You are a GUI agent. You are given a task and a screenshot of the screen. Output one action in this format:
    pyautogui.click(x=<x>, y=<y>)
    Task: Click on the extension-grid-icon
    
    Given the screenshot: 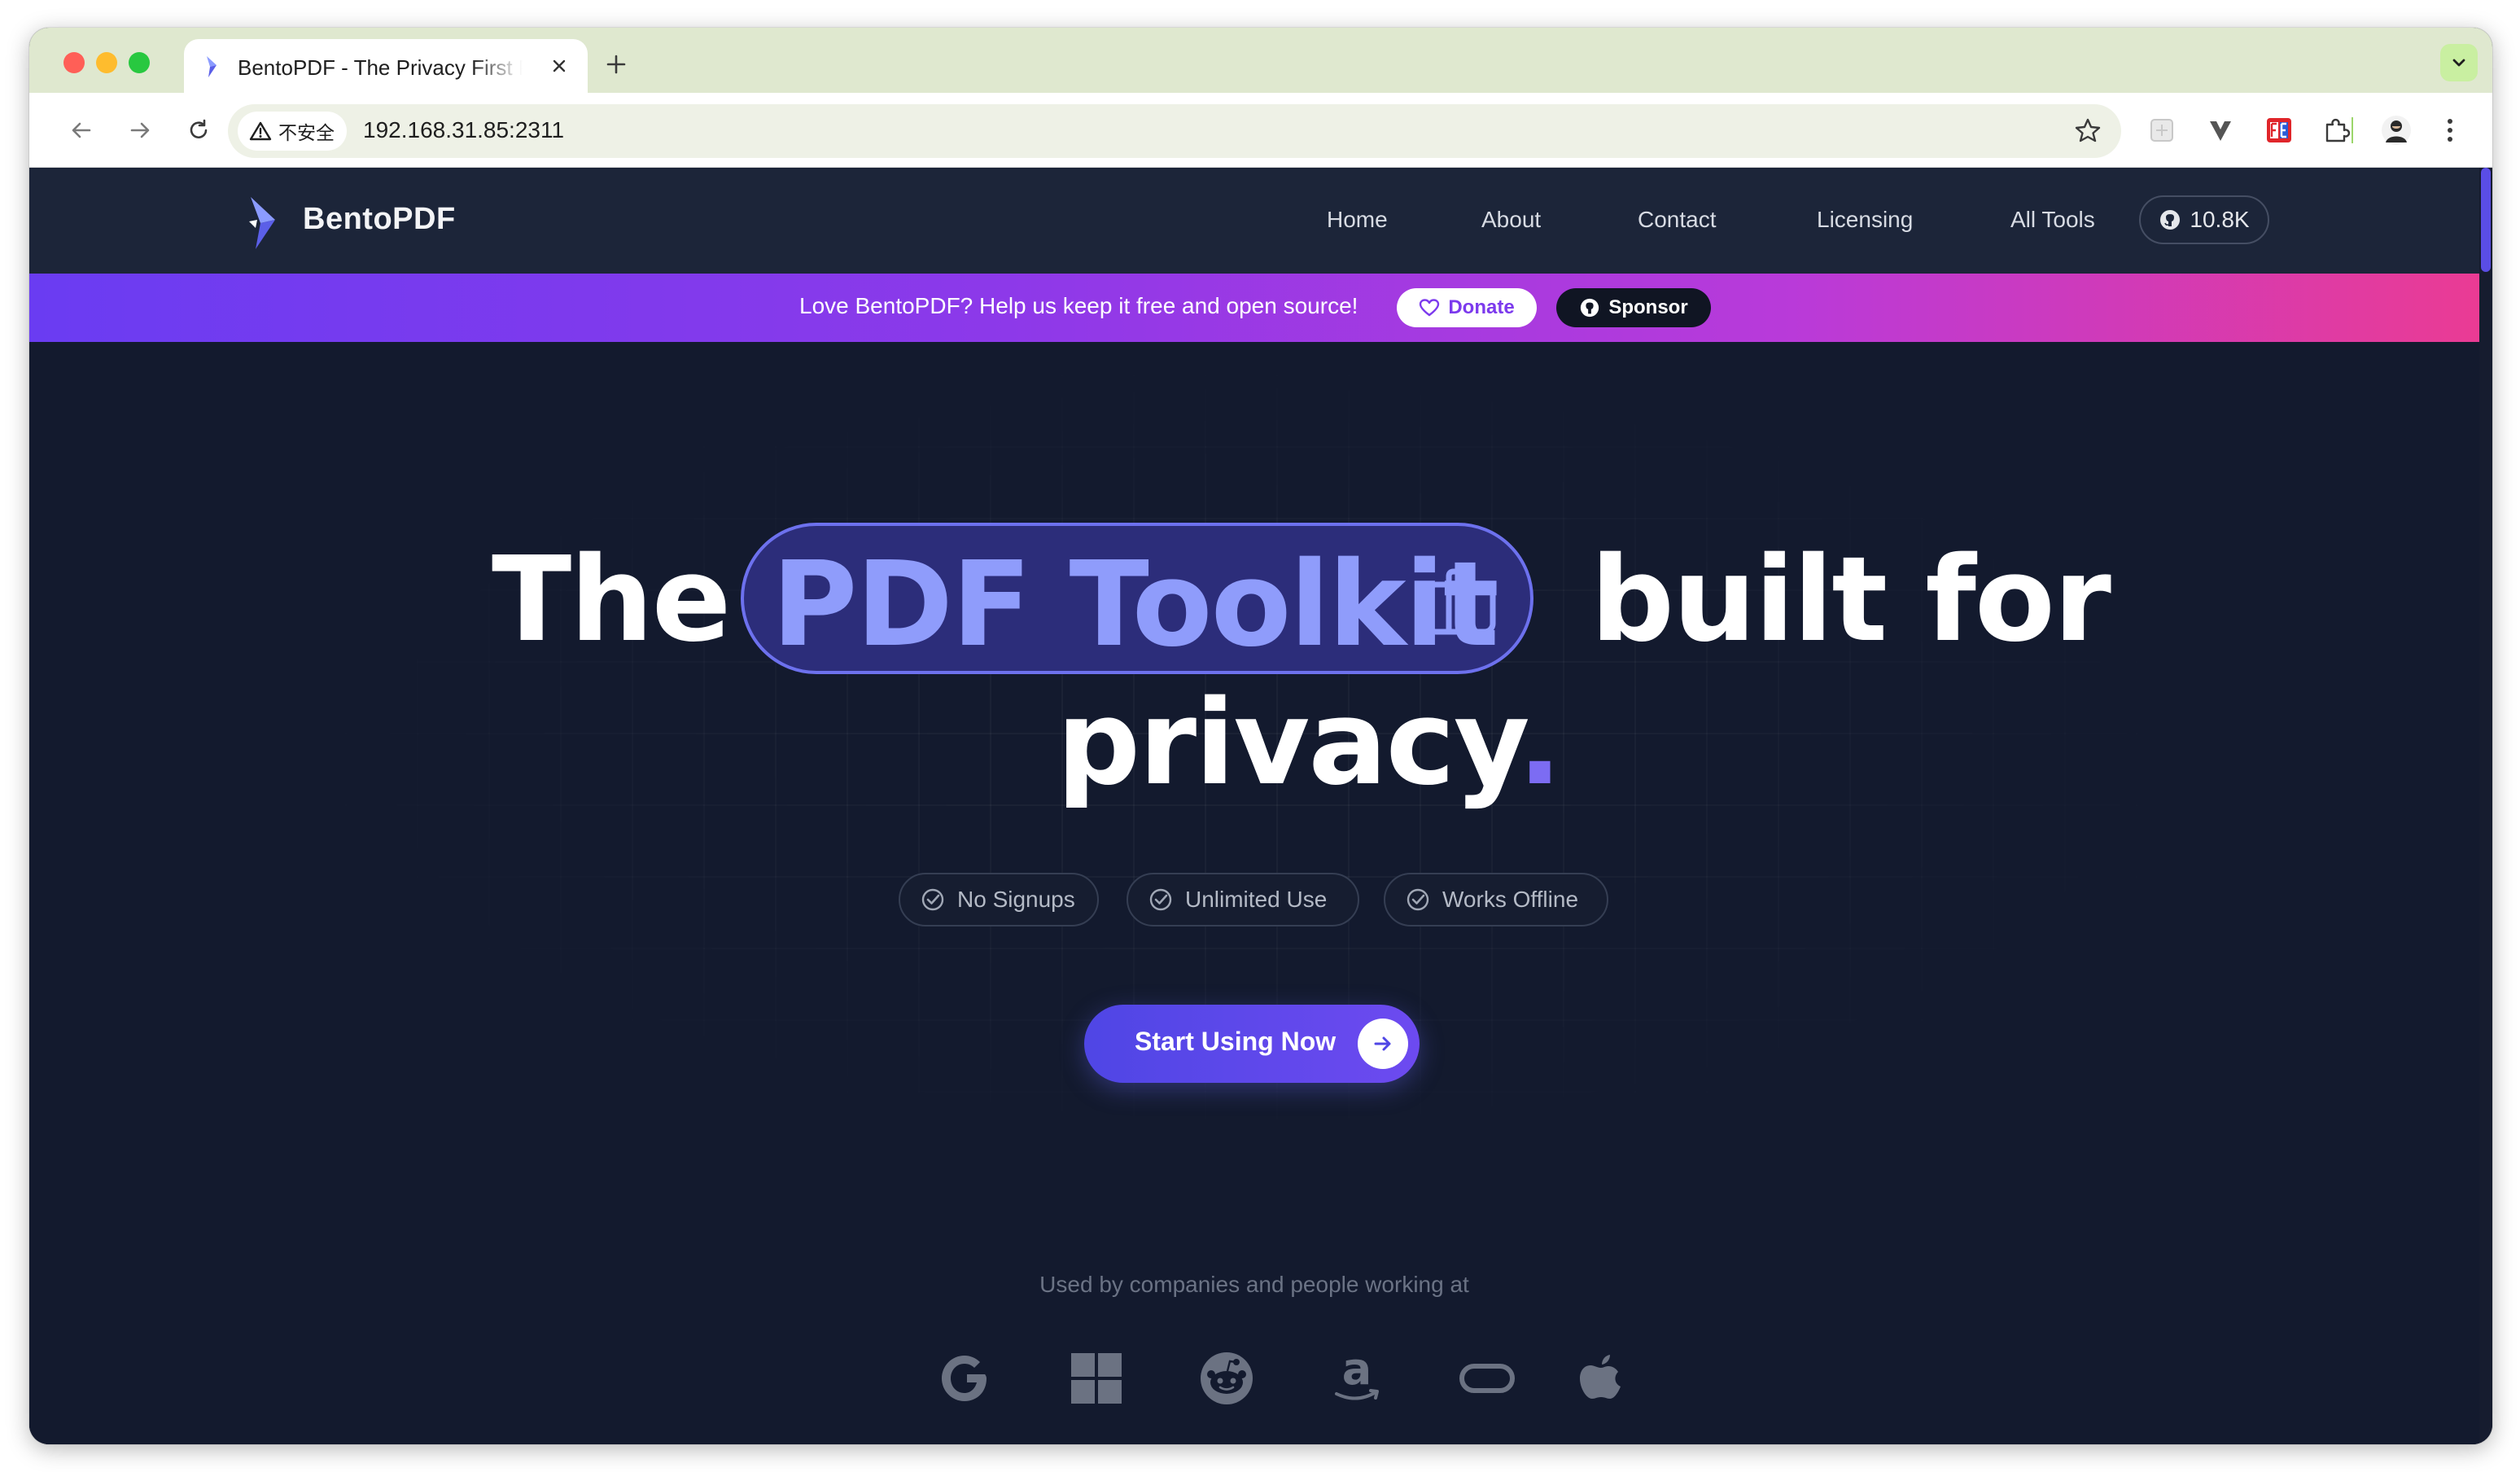 What is the action you would take?
    pyautogui.click(x=2162, y=130)
    